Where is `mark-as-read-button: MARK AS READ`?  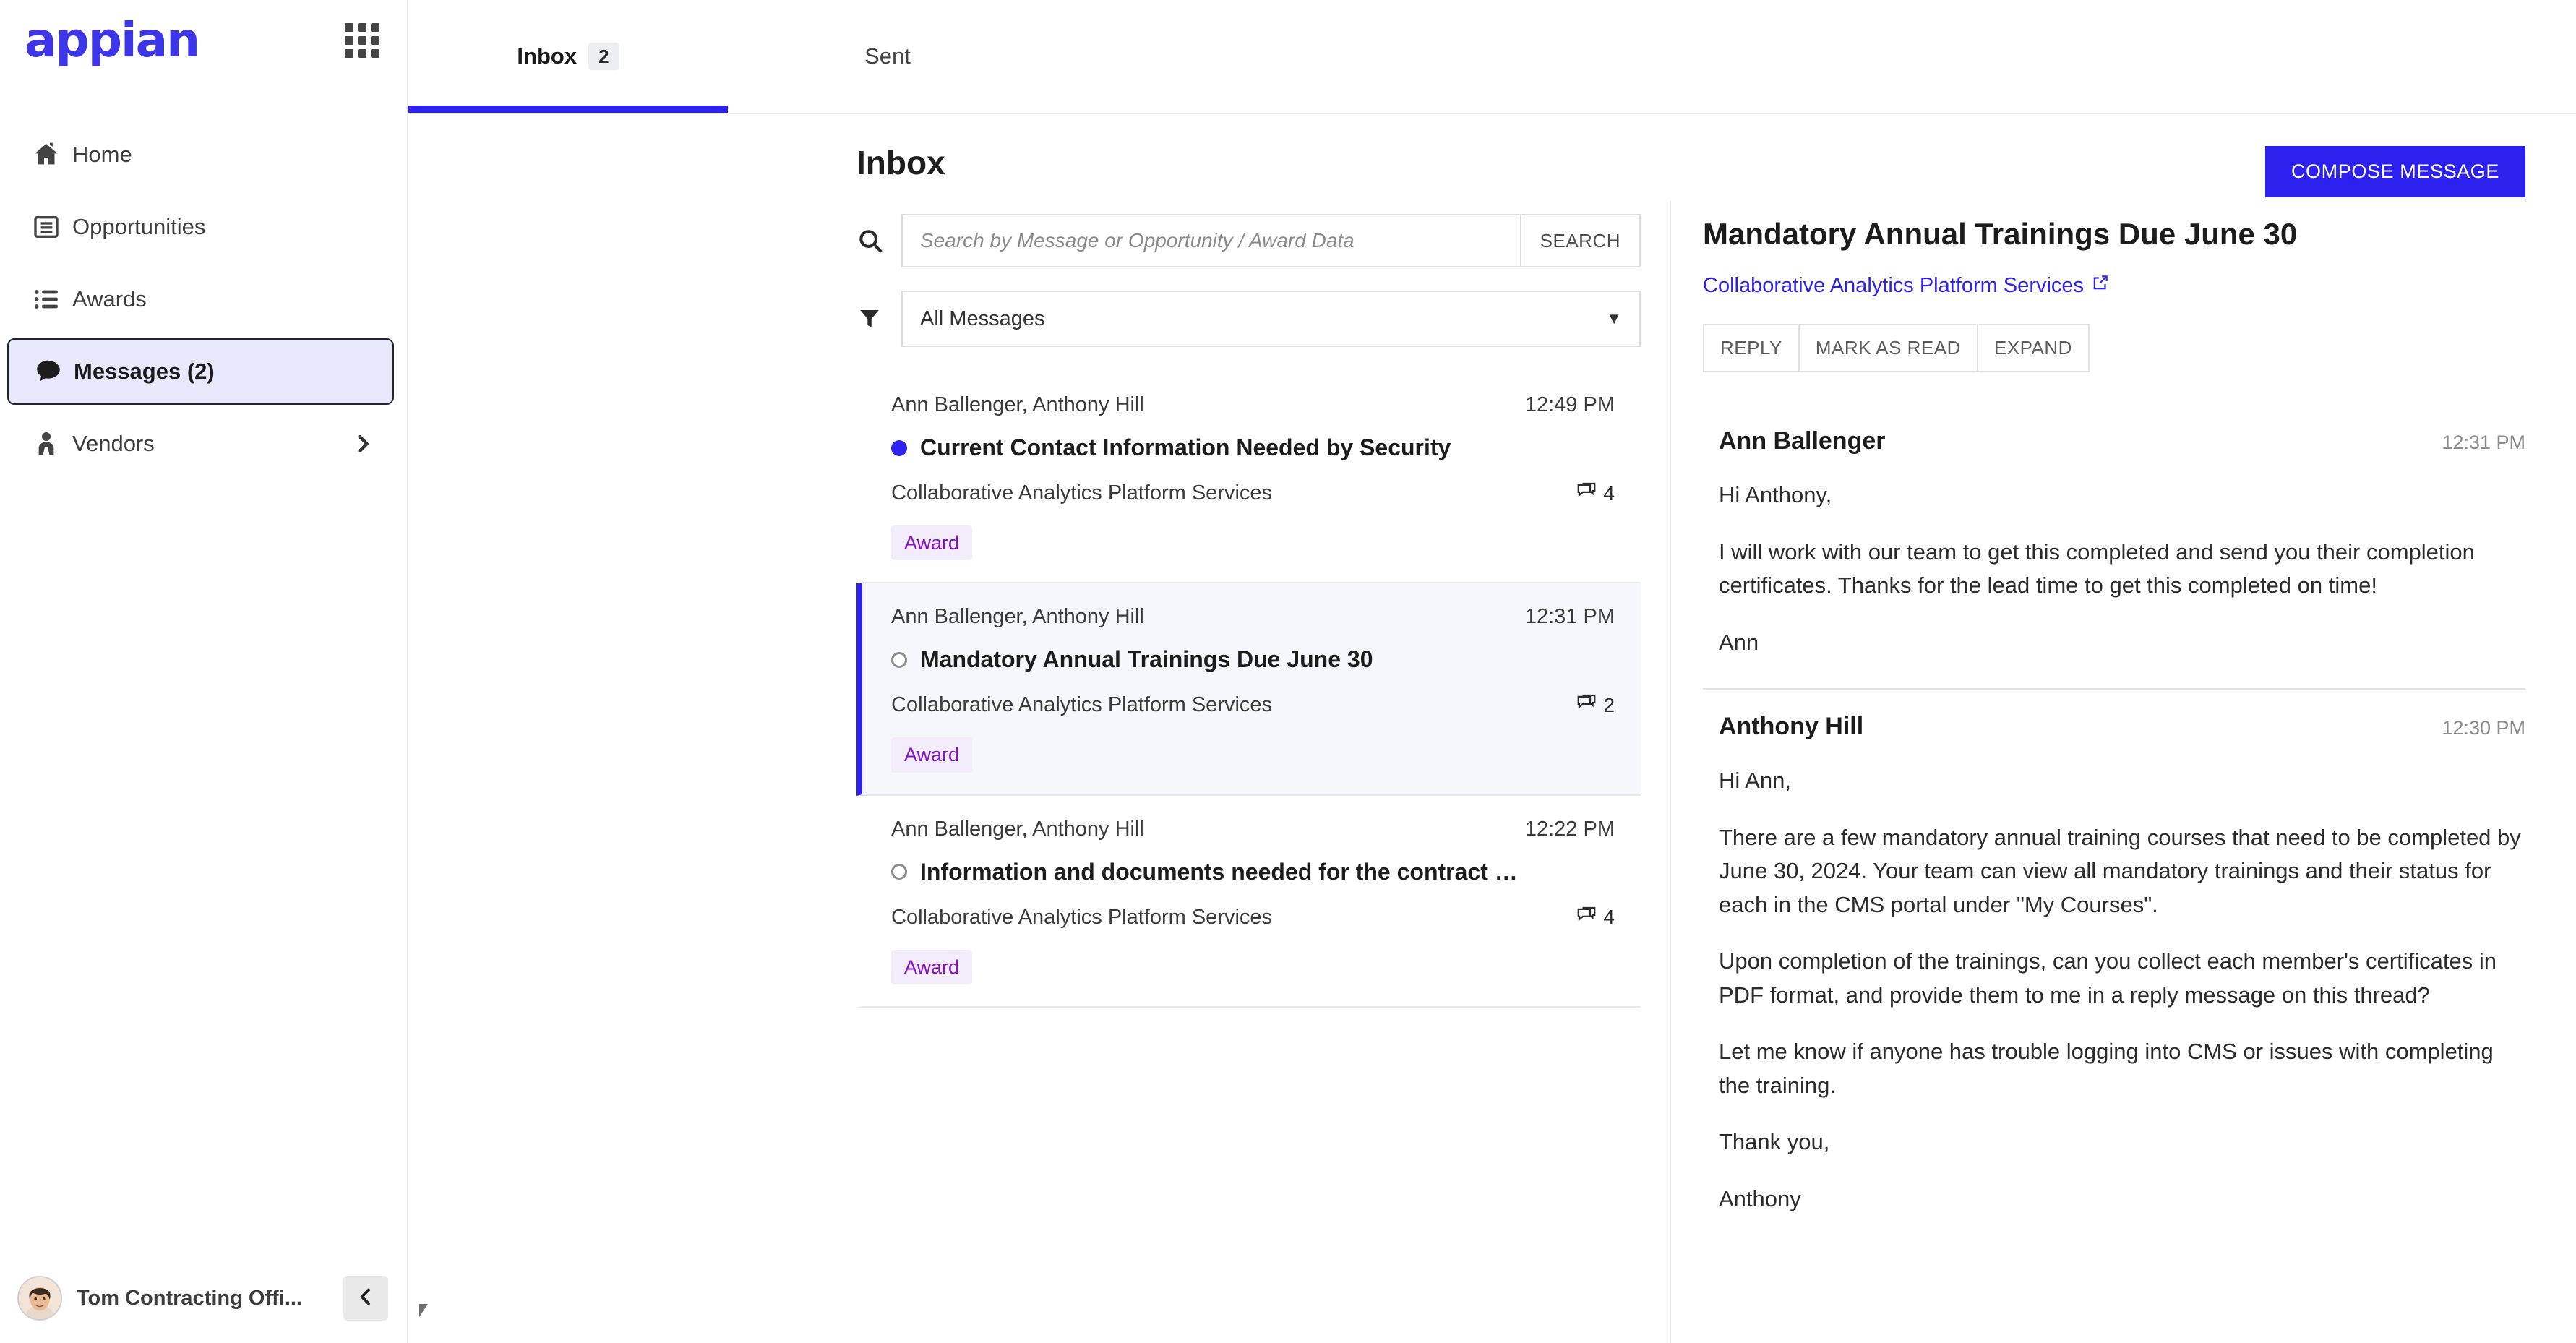
mark-as-read-button: MARK AS READ is located at coordinates (1888, 349).